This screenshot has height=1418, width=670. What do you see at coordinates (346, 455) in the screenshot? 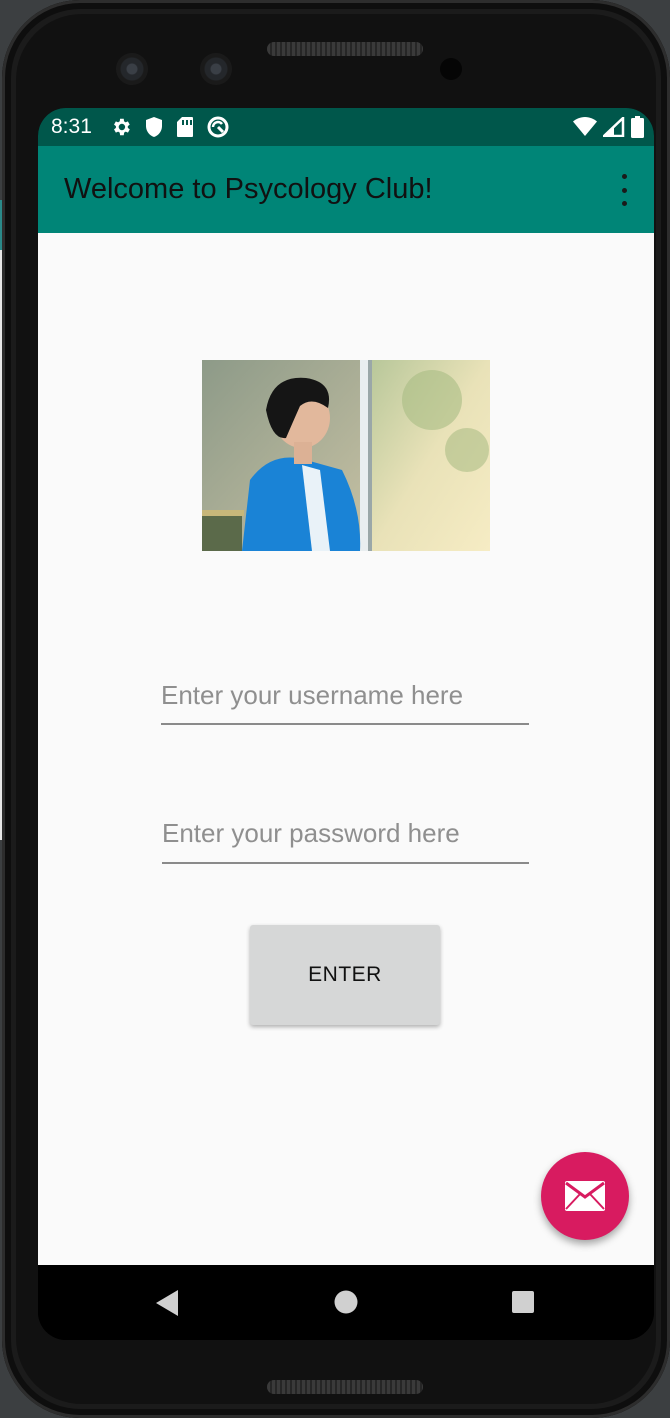
I see `profile-photo` at bounding box center [346, 455].